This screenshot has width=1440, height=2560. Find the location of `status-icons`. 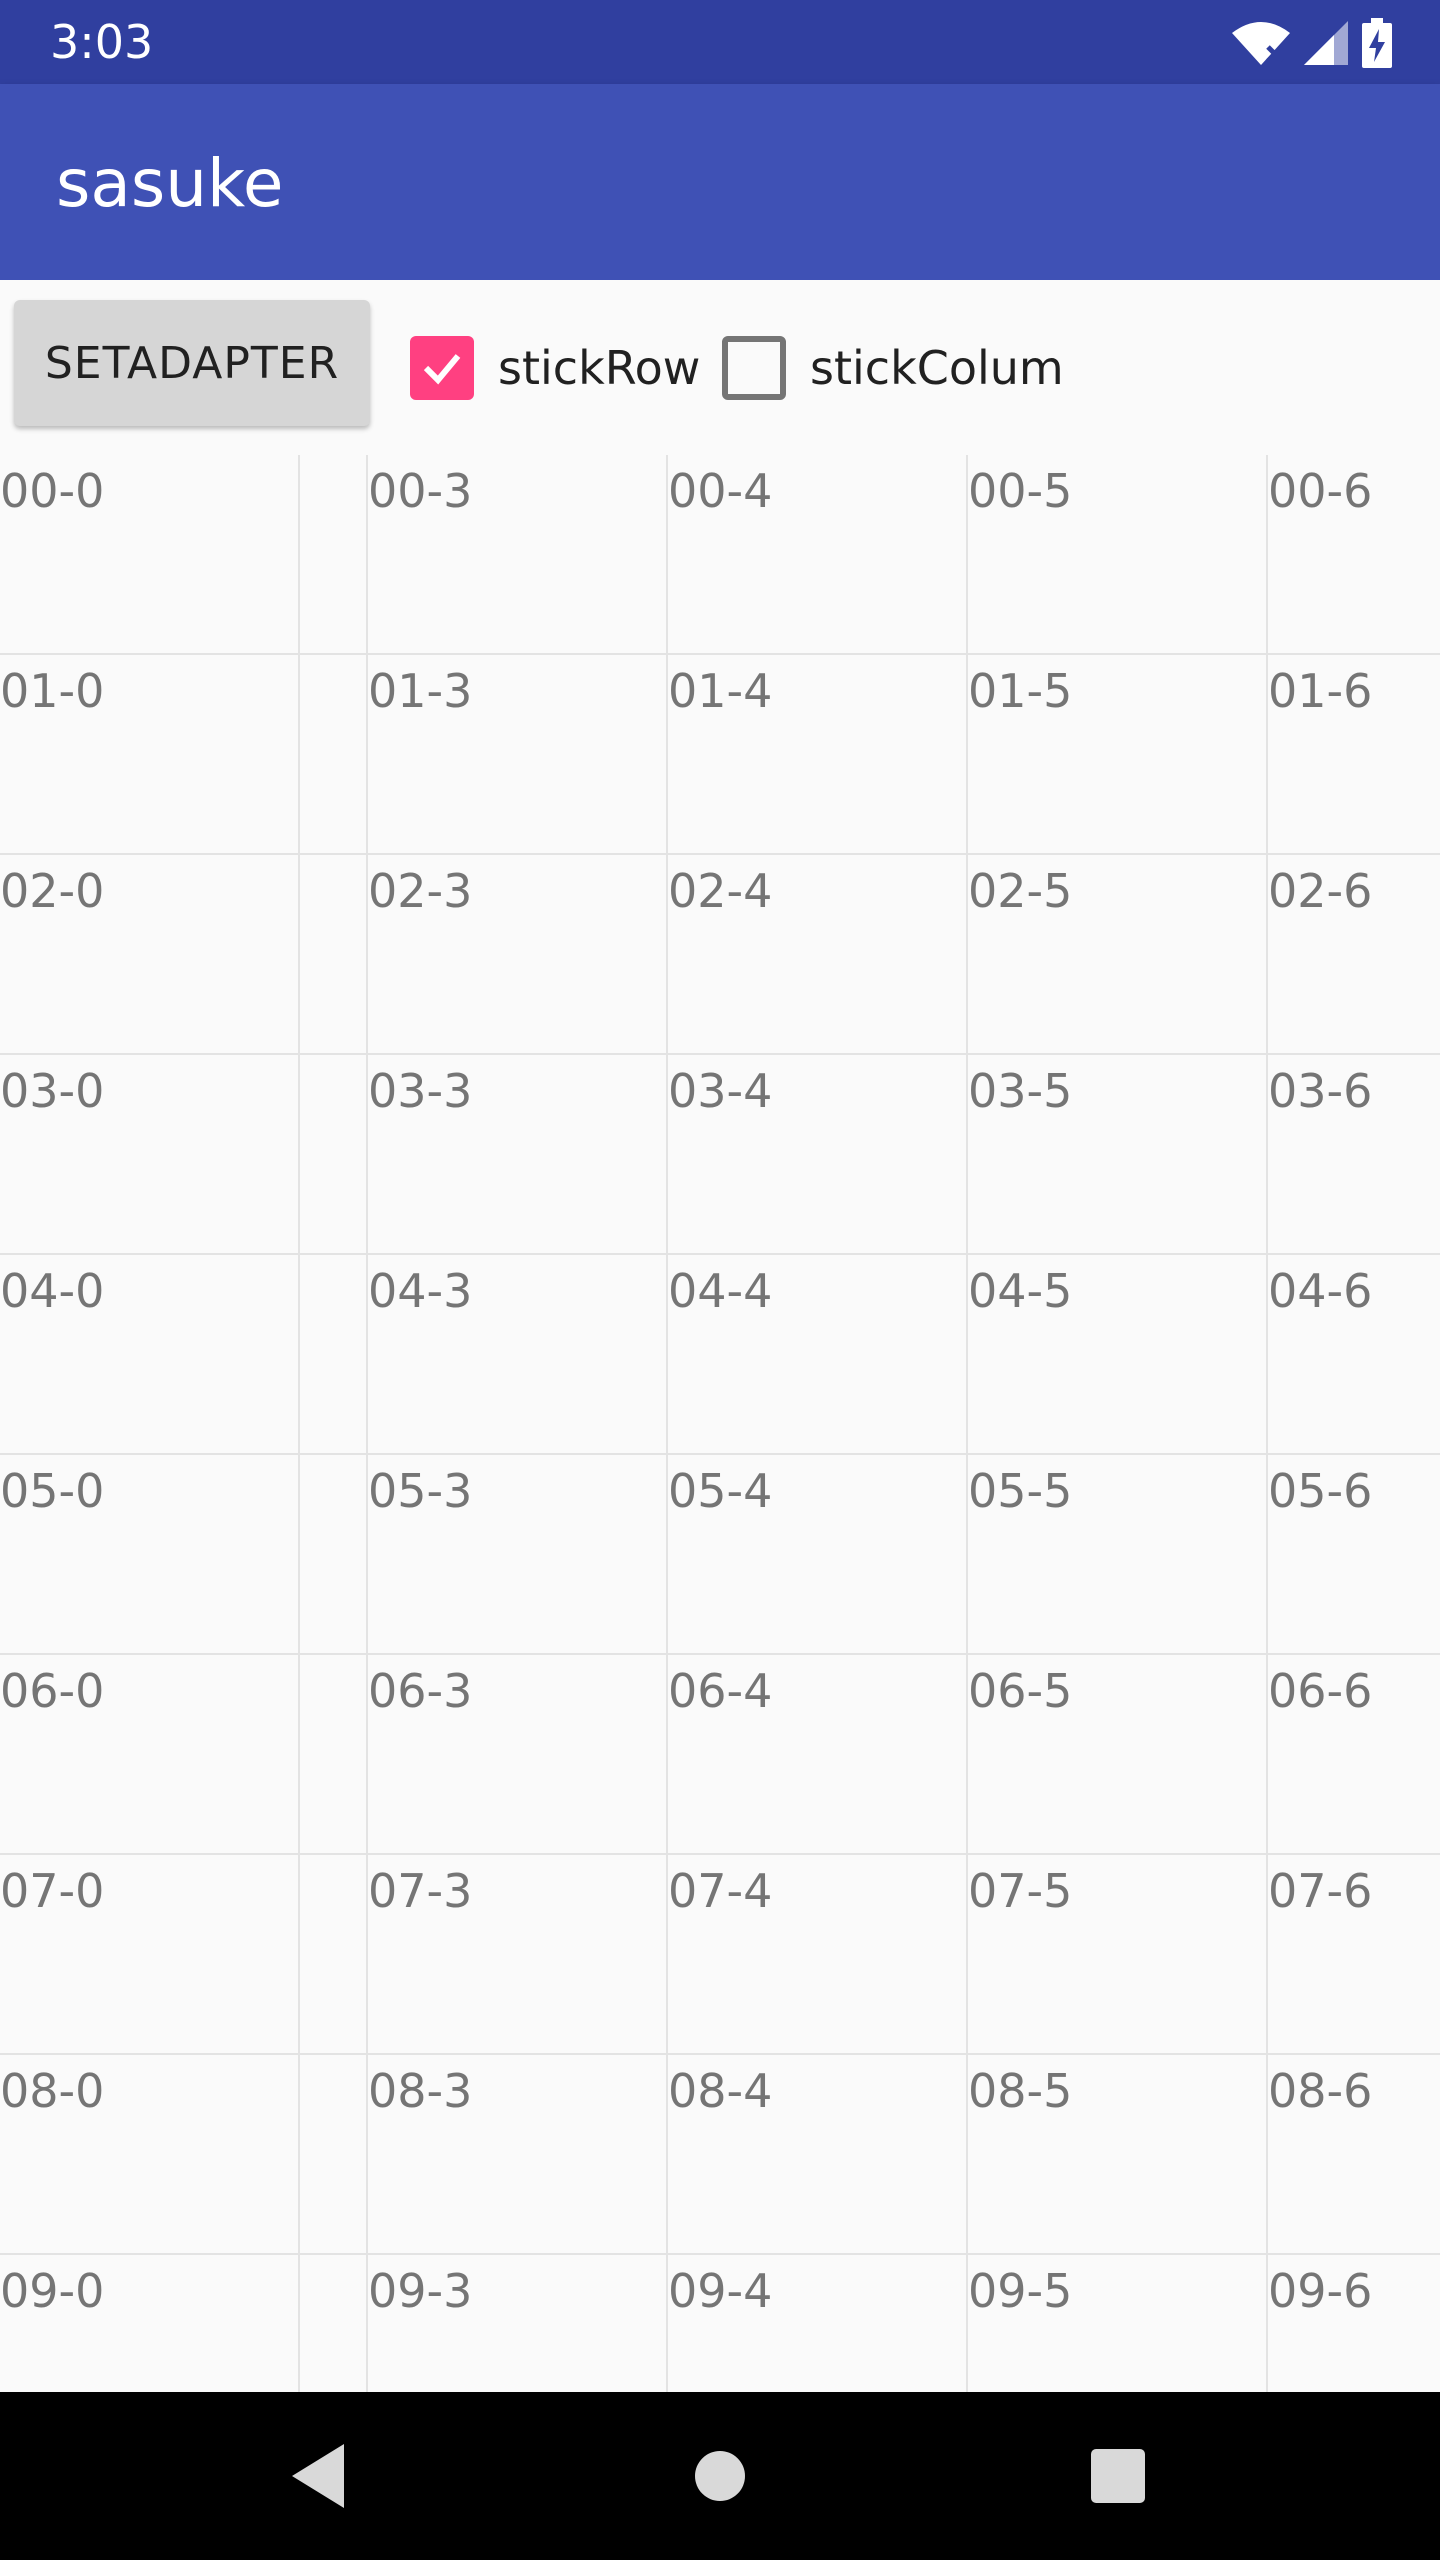

status-icons is located at coordinates (1312, 43).